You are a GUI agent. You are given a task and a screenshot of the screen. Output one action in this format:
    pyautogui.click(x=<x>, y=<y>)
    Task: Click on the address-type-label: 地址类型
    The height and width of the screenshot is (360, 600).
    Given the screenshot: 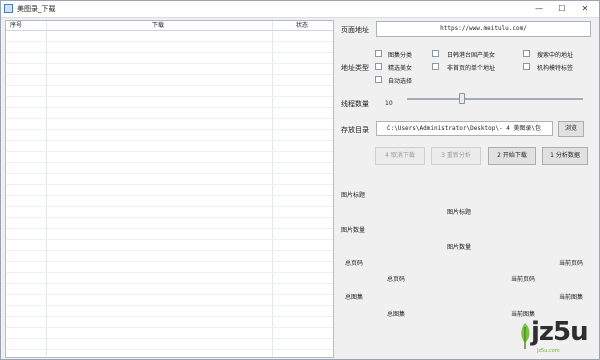 What is the action you would take?
    pyautogui.click(x=355, y=68)
    